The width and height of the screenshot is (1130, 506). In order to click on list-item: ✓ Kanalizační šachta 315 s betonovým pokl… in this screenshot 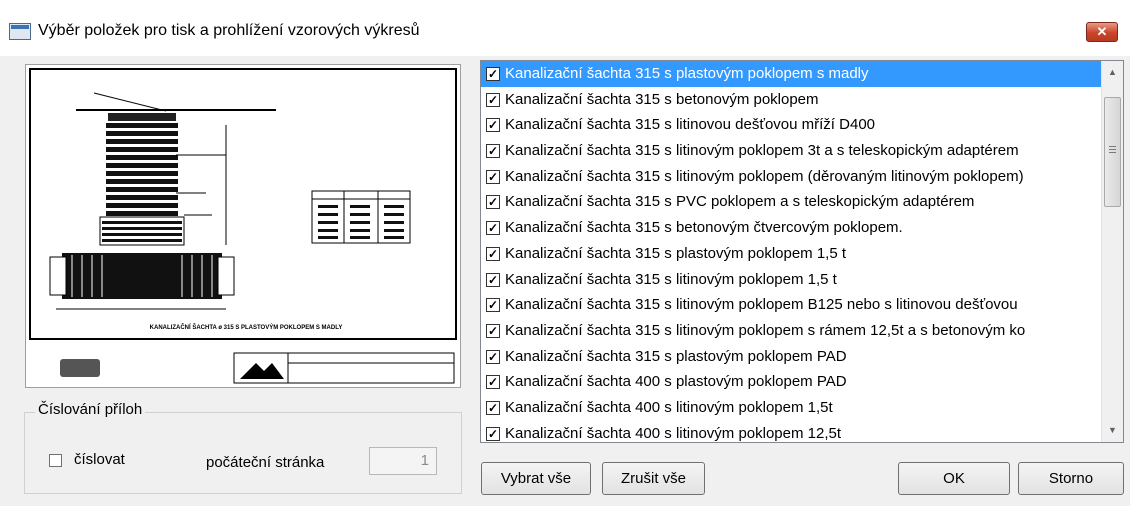, I will do `click(791, 100)`.